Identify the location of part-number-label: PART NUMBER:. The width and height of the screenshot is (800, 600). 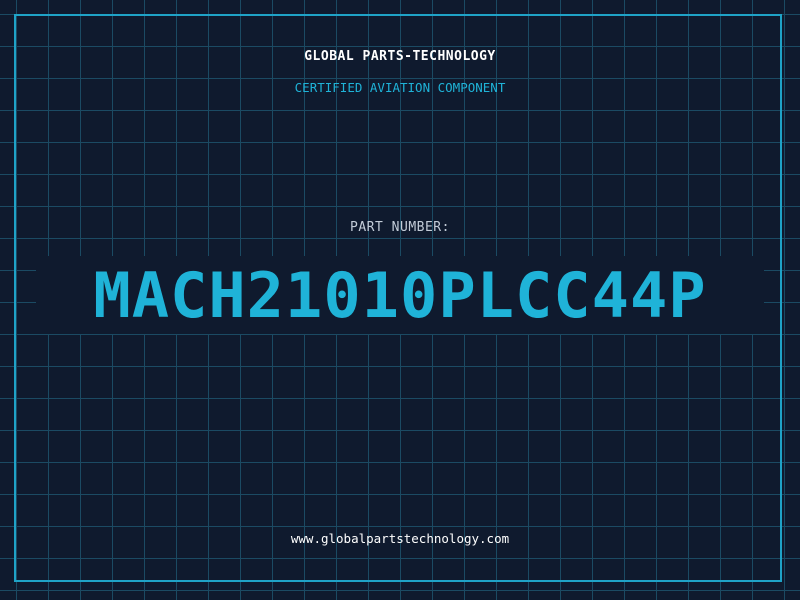
(400, 227).